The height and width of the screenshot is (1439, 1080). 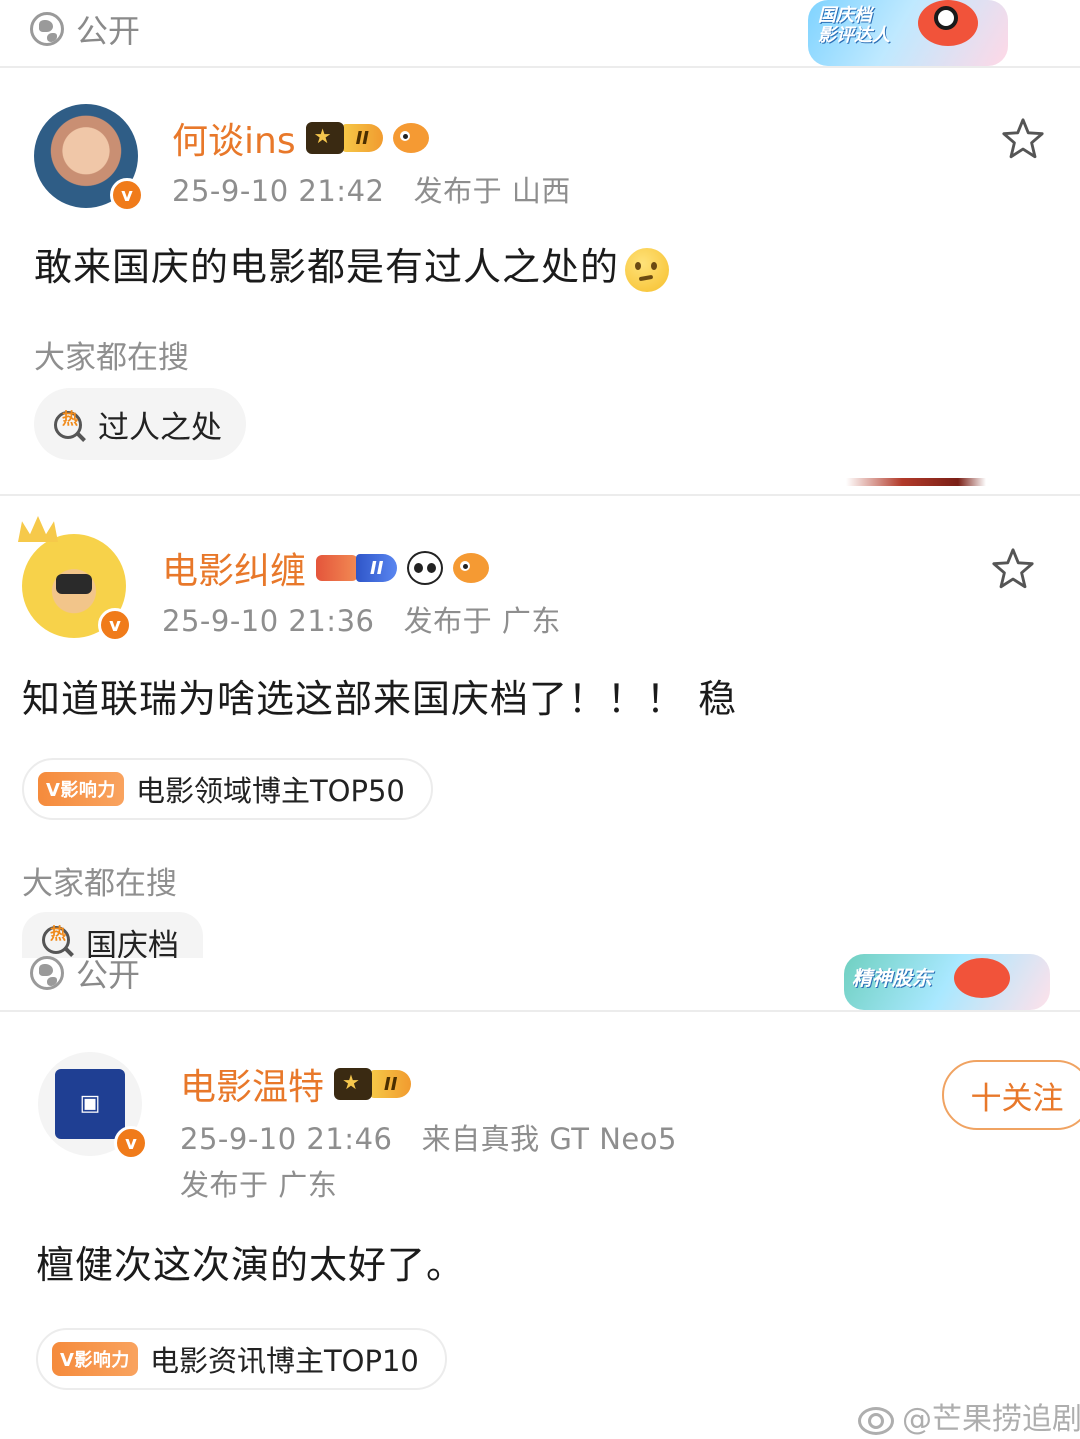 What do you see at coordinates (982, 978) in the screenshot?
I see `mascot-image` at bounding box center [982, 978].